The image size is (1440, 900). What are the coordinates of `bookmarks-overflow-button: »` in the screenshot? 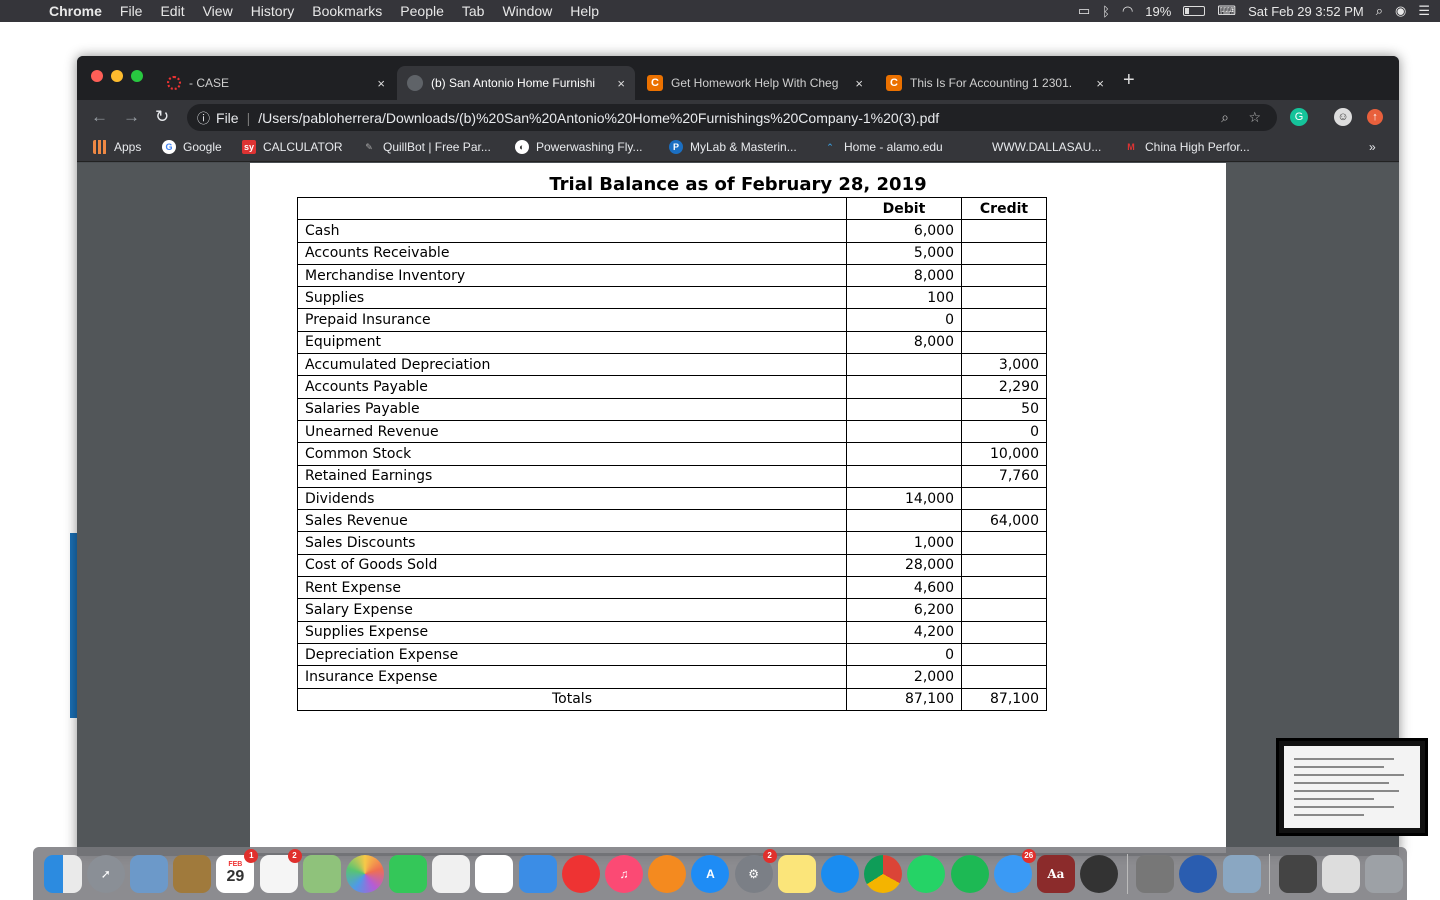 It's located at (1372, 147).